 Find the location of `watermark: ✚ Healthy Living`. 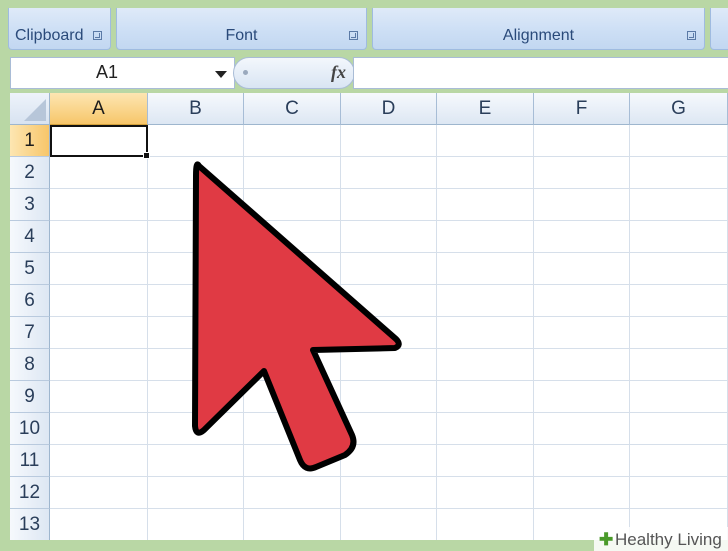

watermark: ✚ Healthy Living is located at coordinates (661, 539).